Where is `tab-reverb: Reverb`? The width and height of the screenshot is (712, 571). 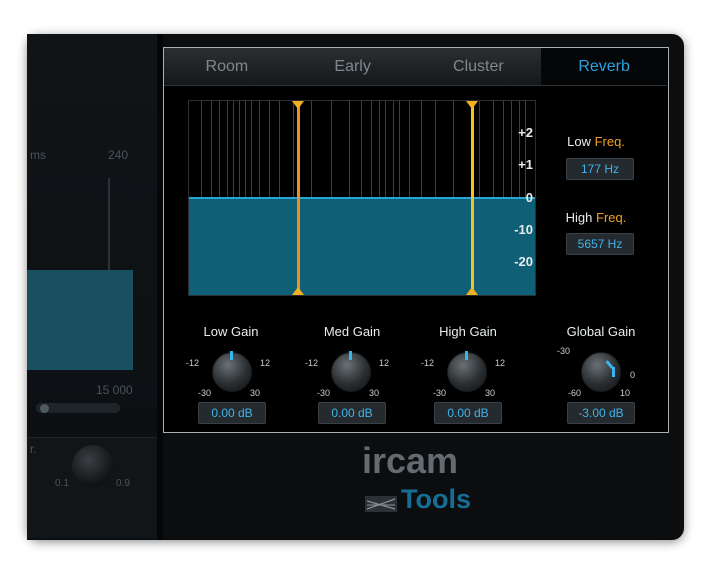
tab-reverb: Reverb is located at coordinates (604, 66).